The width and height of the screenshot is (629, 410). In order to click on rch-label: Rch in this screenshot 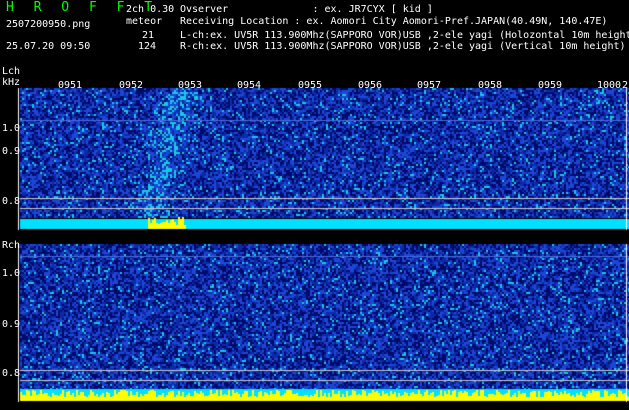, I will do `click(11, 245)`.